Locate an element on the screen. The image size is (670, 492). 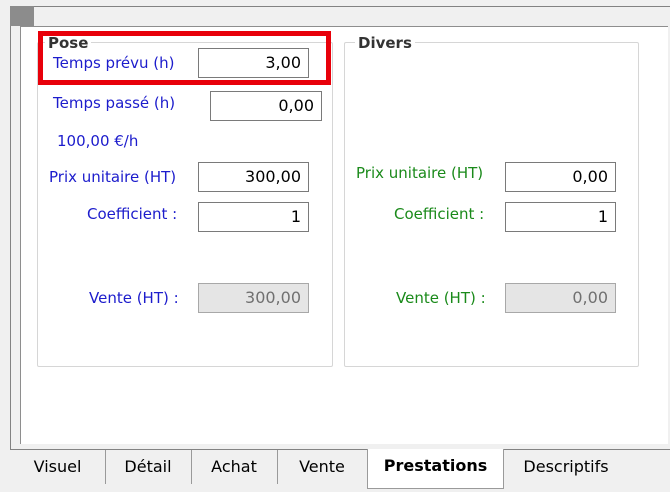
vente-field: 300,00 is located at coordinates (253, 298).